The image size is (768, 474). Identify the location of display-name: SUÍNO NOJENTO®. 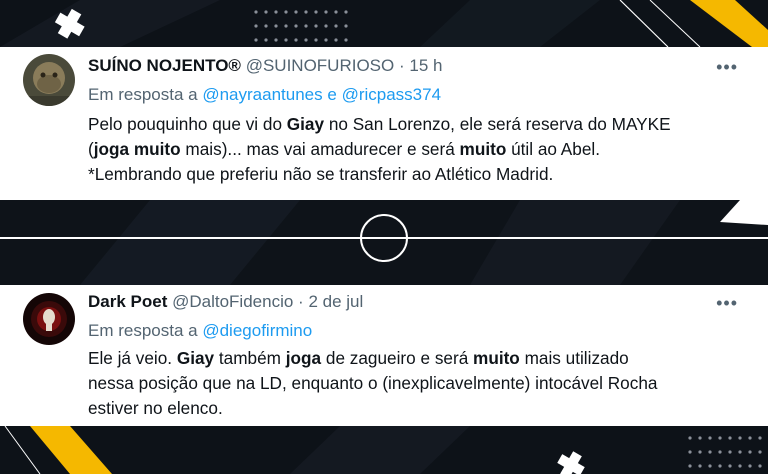
(164, 65).